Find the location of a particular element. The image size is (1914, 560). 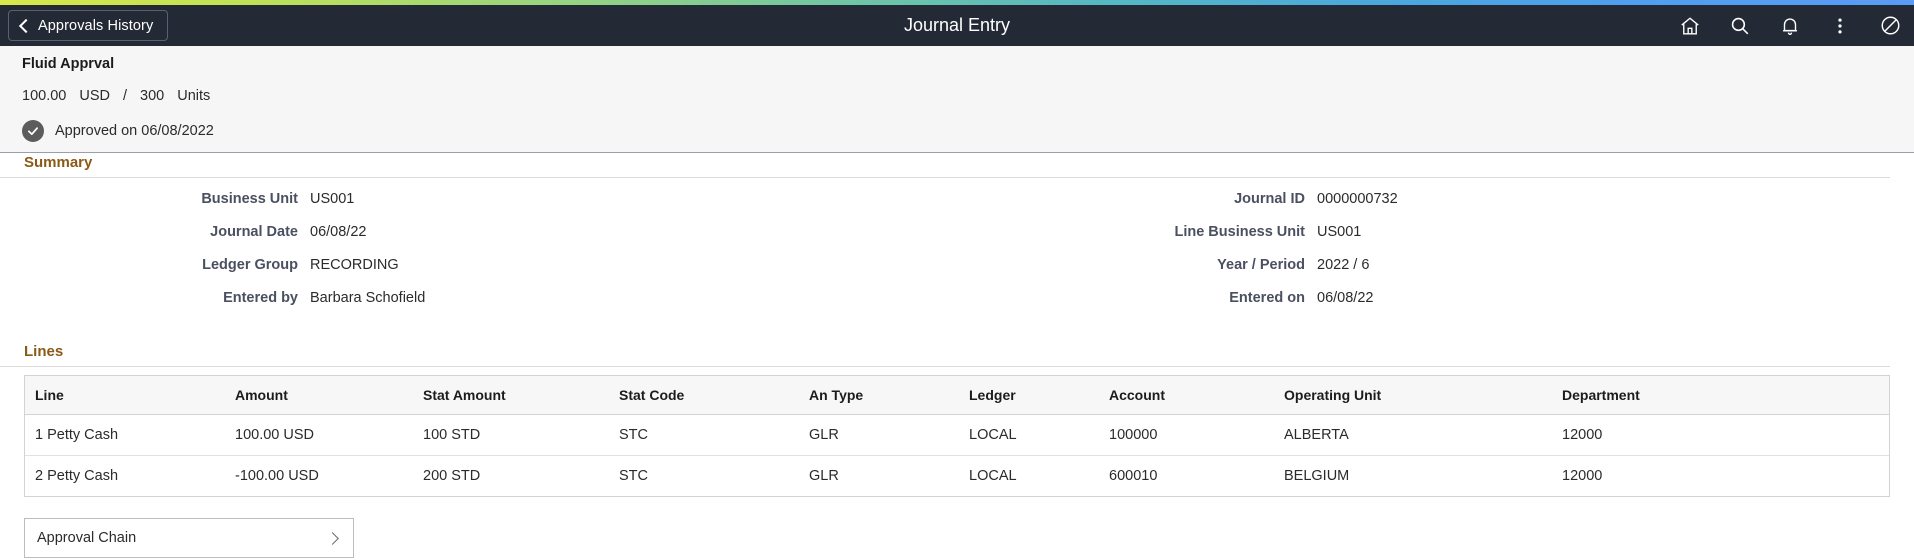

column-header-line: Line is located at coordinates (125, 395).